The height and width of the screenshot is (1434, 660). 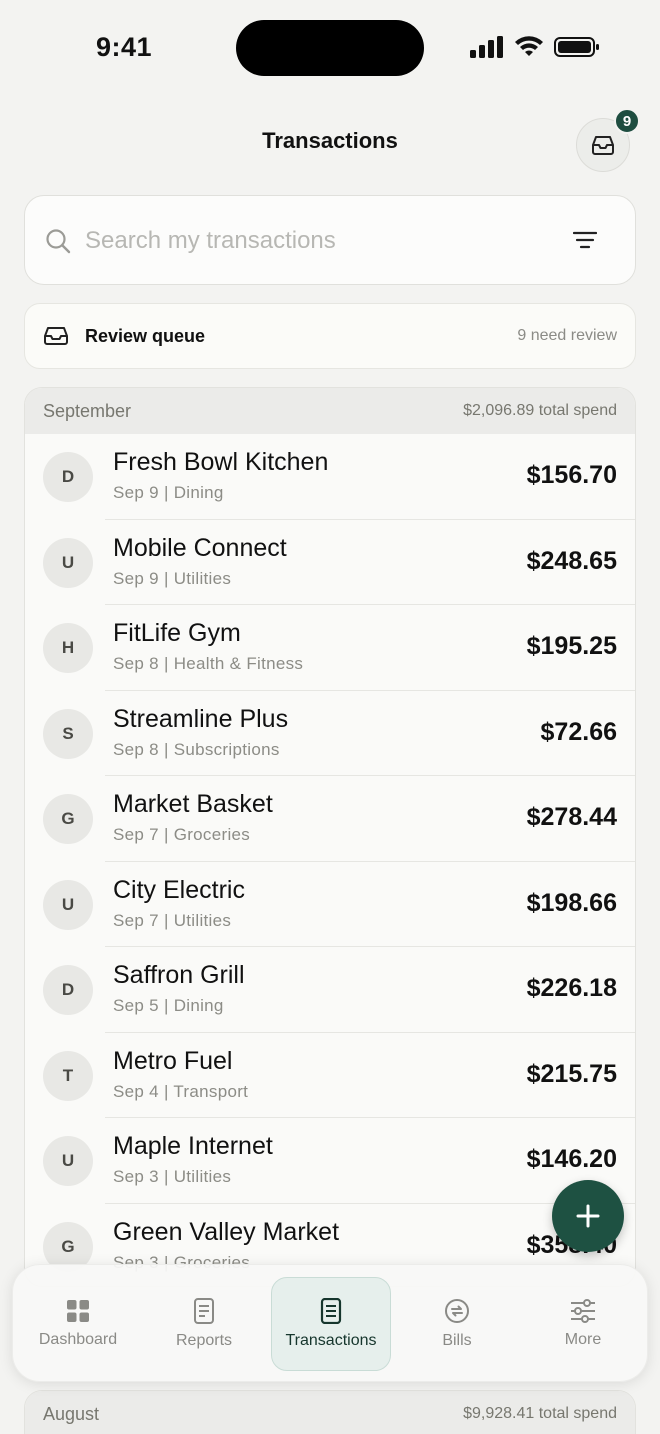 What do you see at coordinates (529, 46) in the screenshot?
I see `wifi-icon` at bounding box center [529, 46].